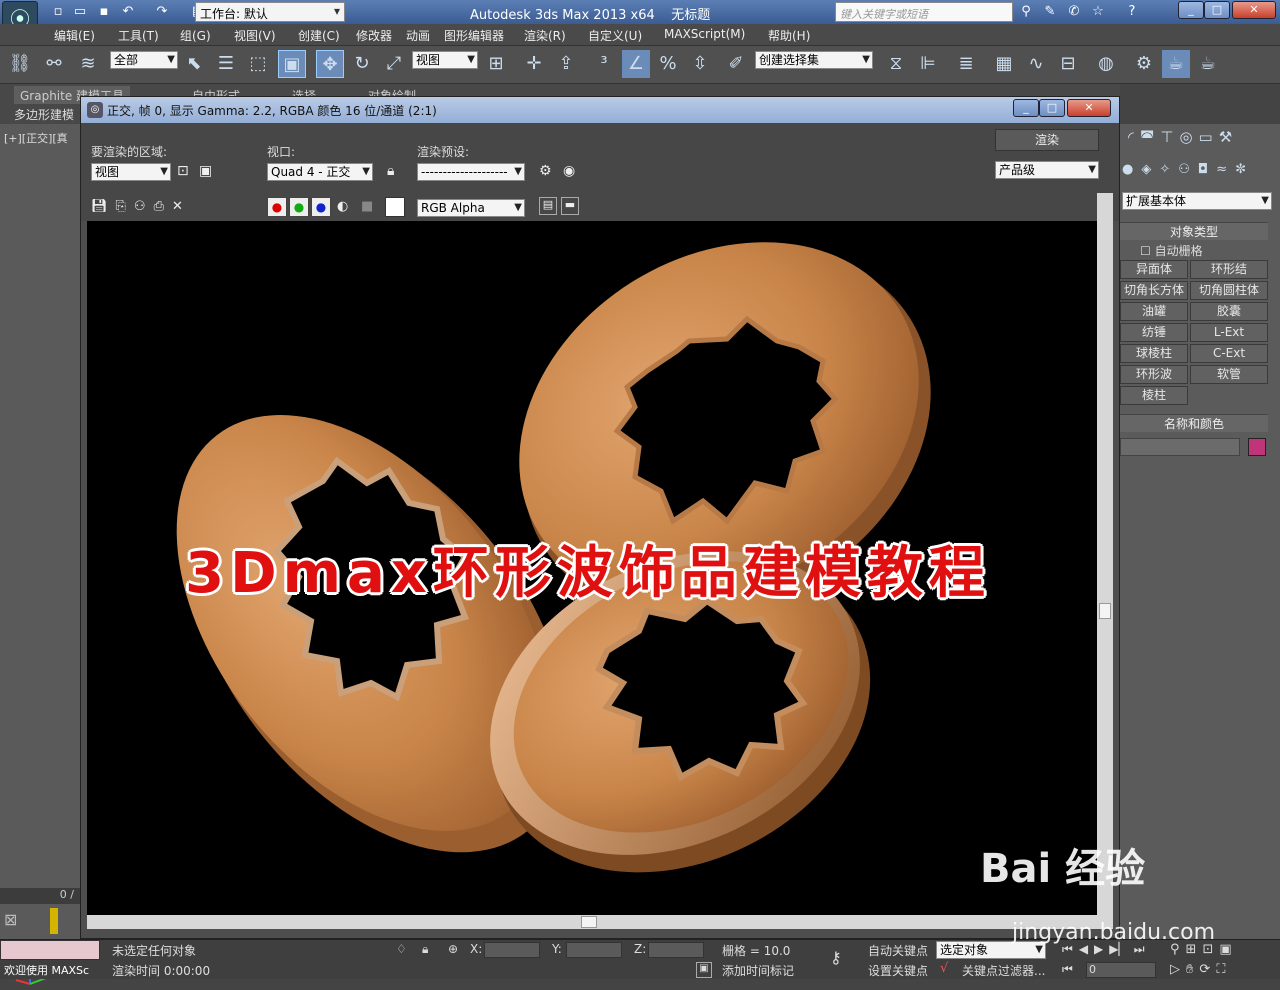  Describe the element at coordinates (394, 64) in the screenshot. I see `scale-icon: ⤢` at that location.